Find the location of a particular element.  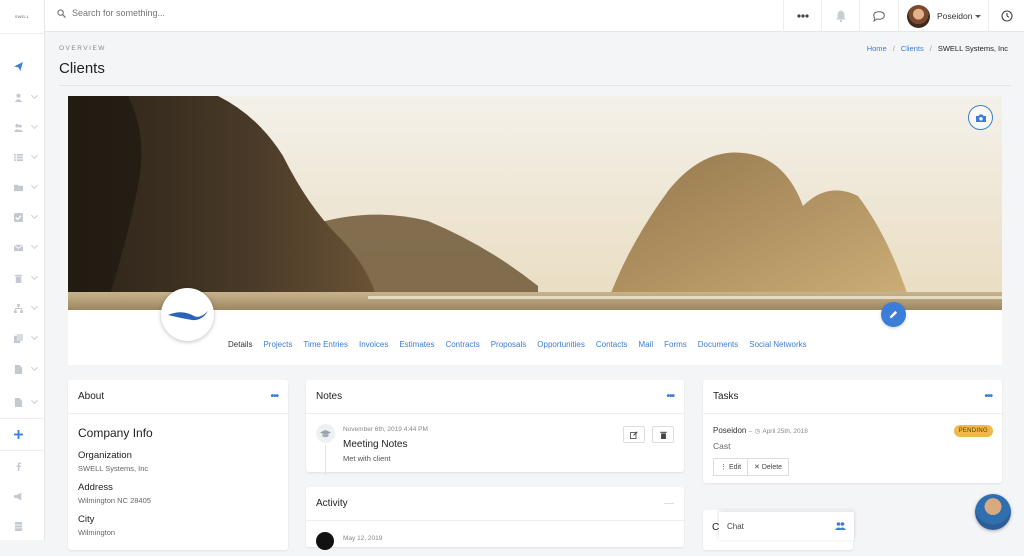

tab-documents: Documents is located at coordinates (718, 344).